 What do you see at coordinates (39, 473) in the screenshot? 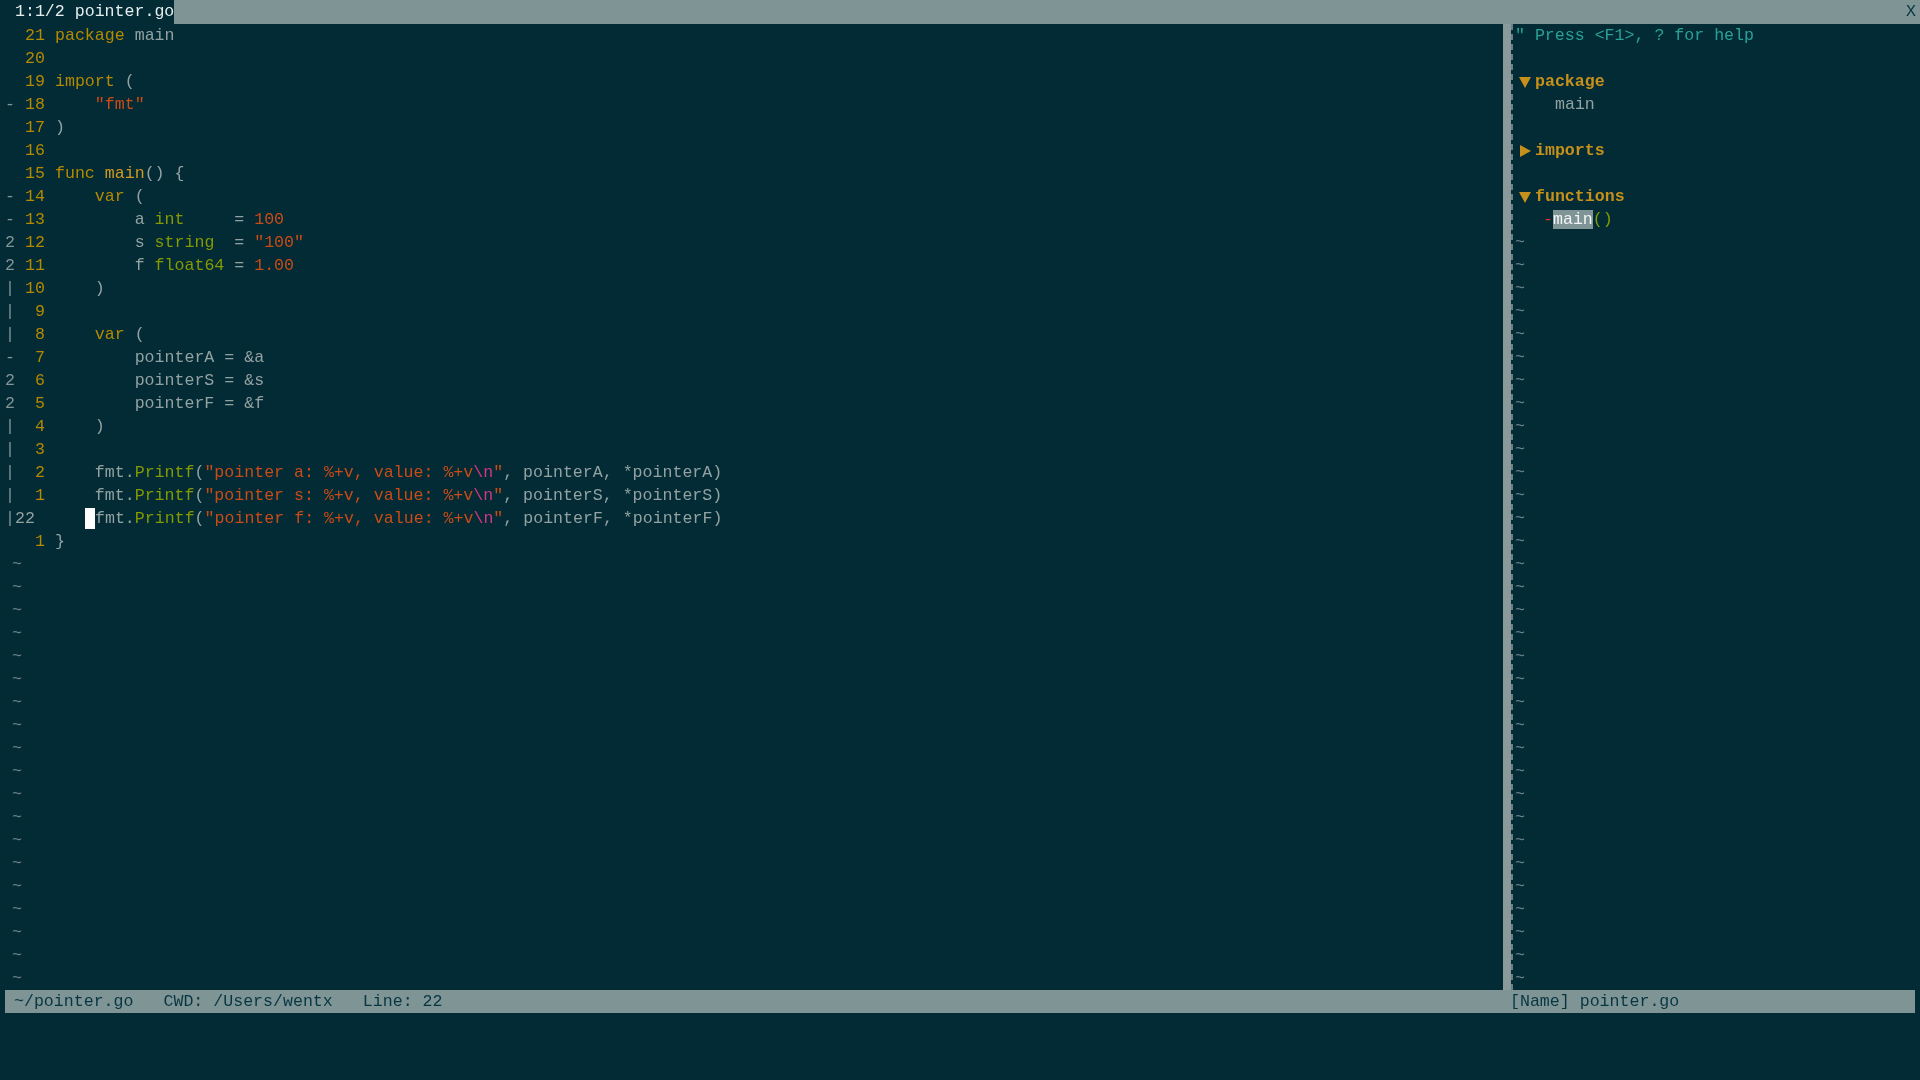
I see `line-number: 2` at bounding box center [39, 473].